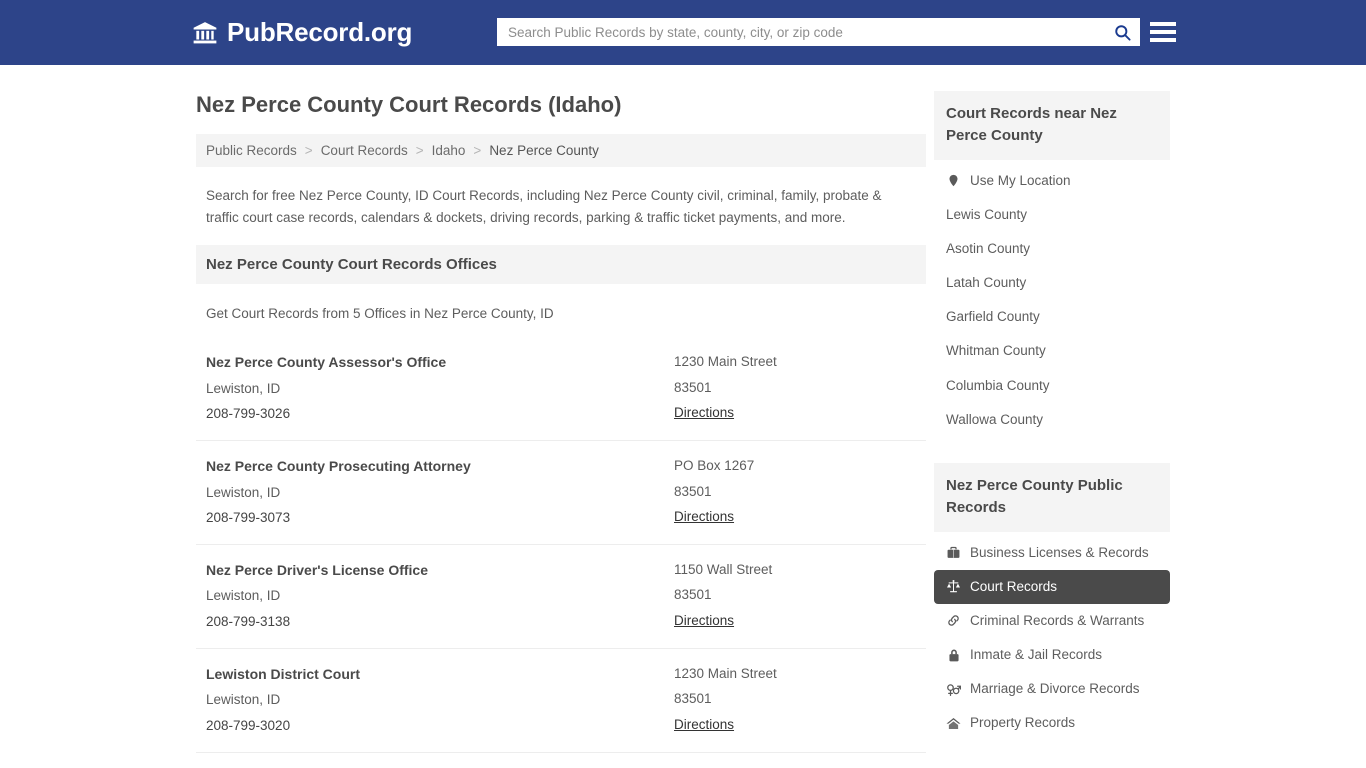 Image resolution: width=1366 pixels, height=768 pixels. I want to click on records-item-label: Criminal Records & Warrants, so click(1057, 620).